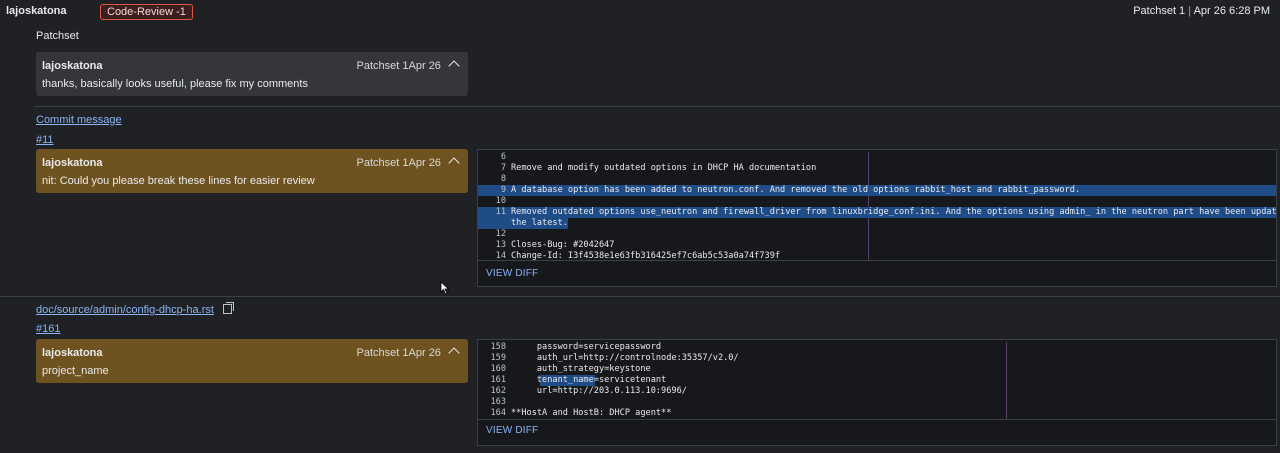 The width and height of the screenshot is (1280, 453). I want to click on code-line: 163, so click(498, 402).